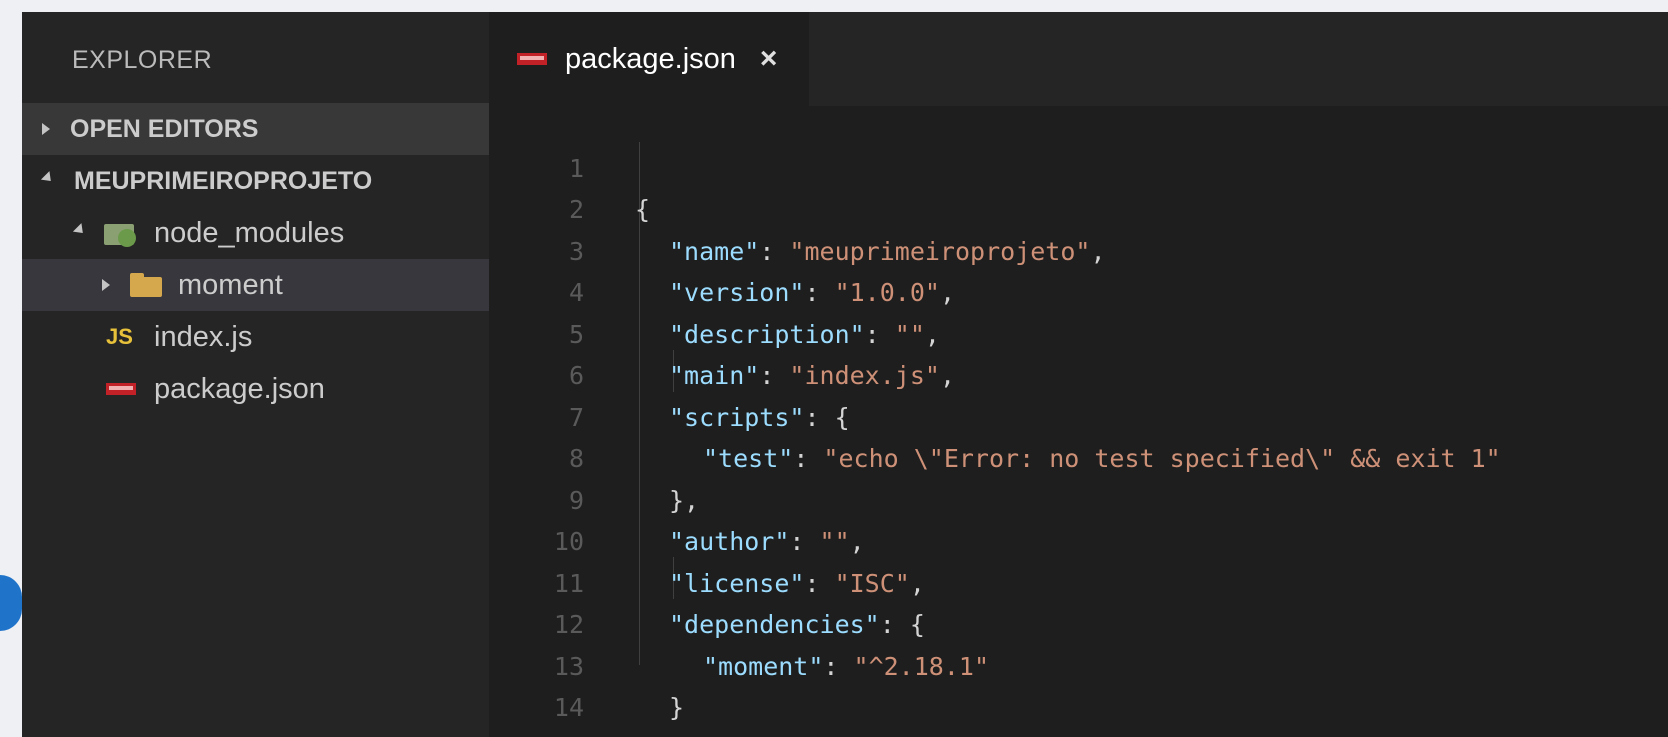  I want to click on close-icon: ×, so click(769, 59).